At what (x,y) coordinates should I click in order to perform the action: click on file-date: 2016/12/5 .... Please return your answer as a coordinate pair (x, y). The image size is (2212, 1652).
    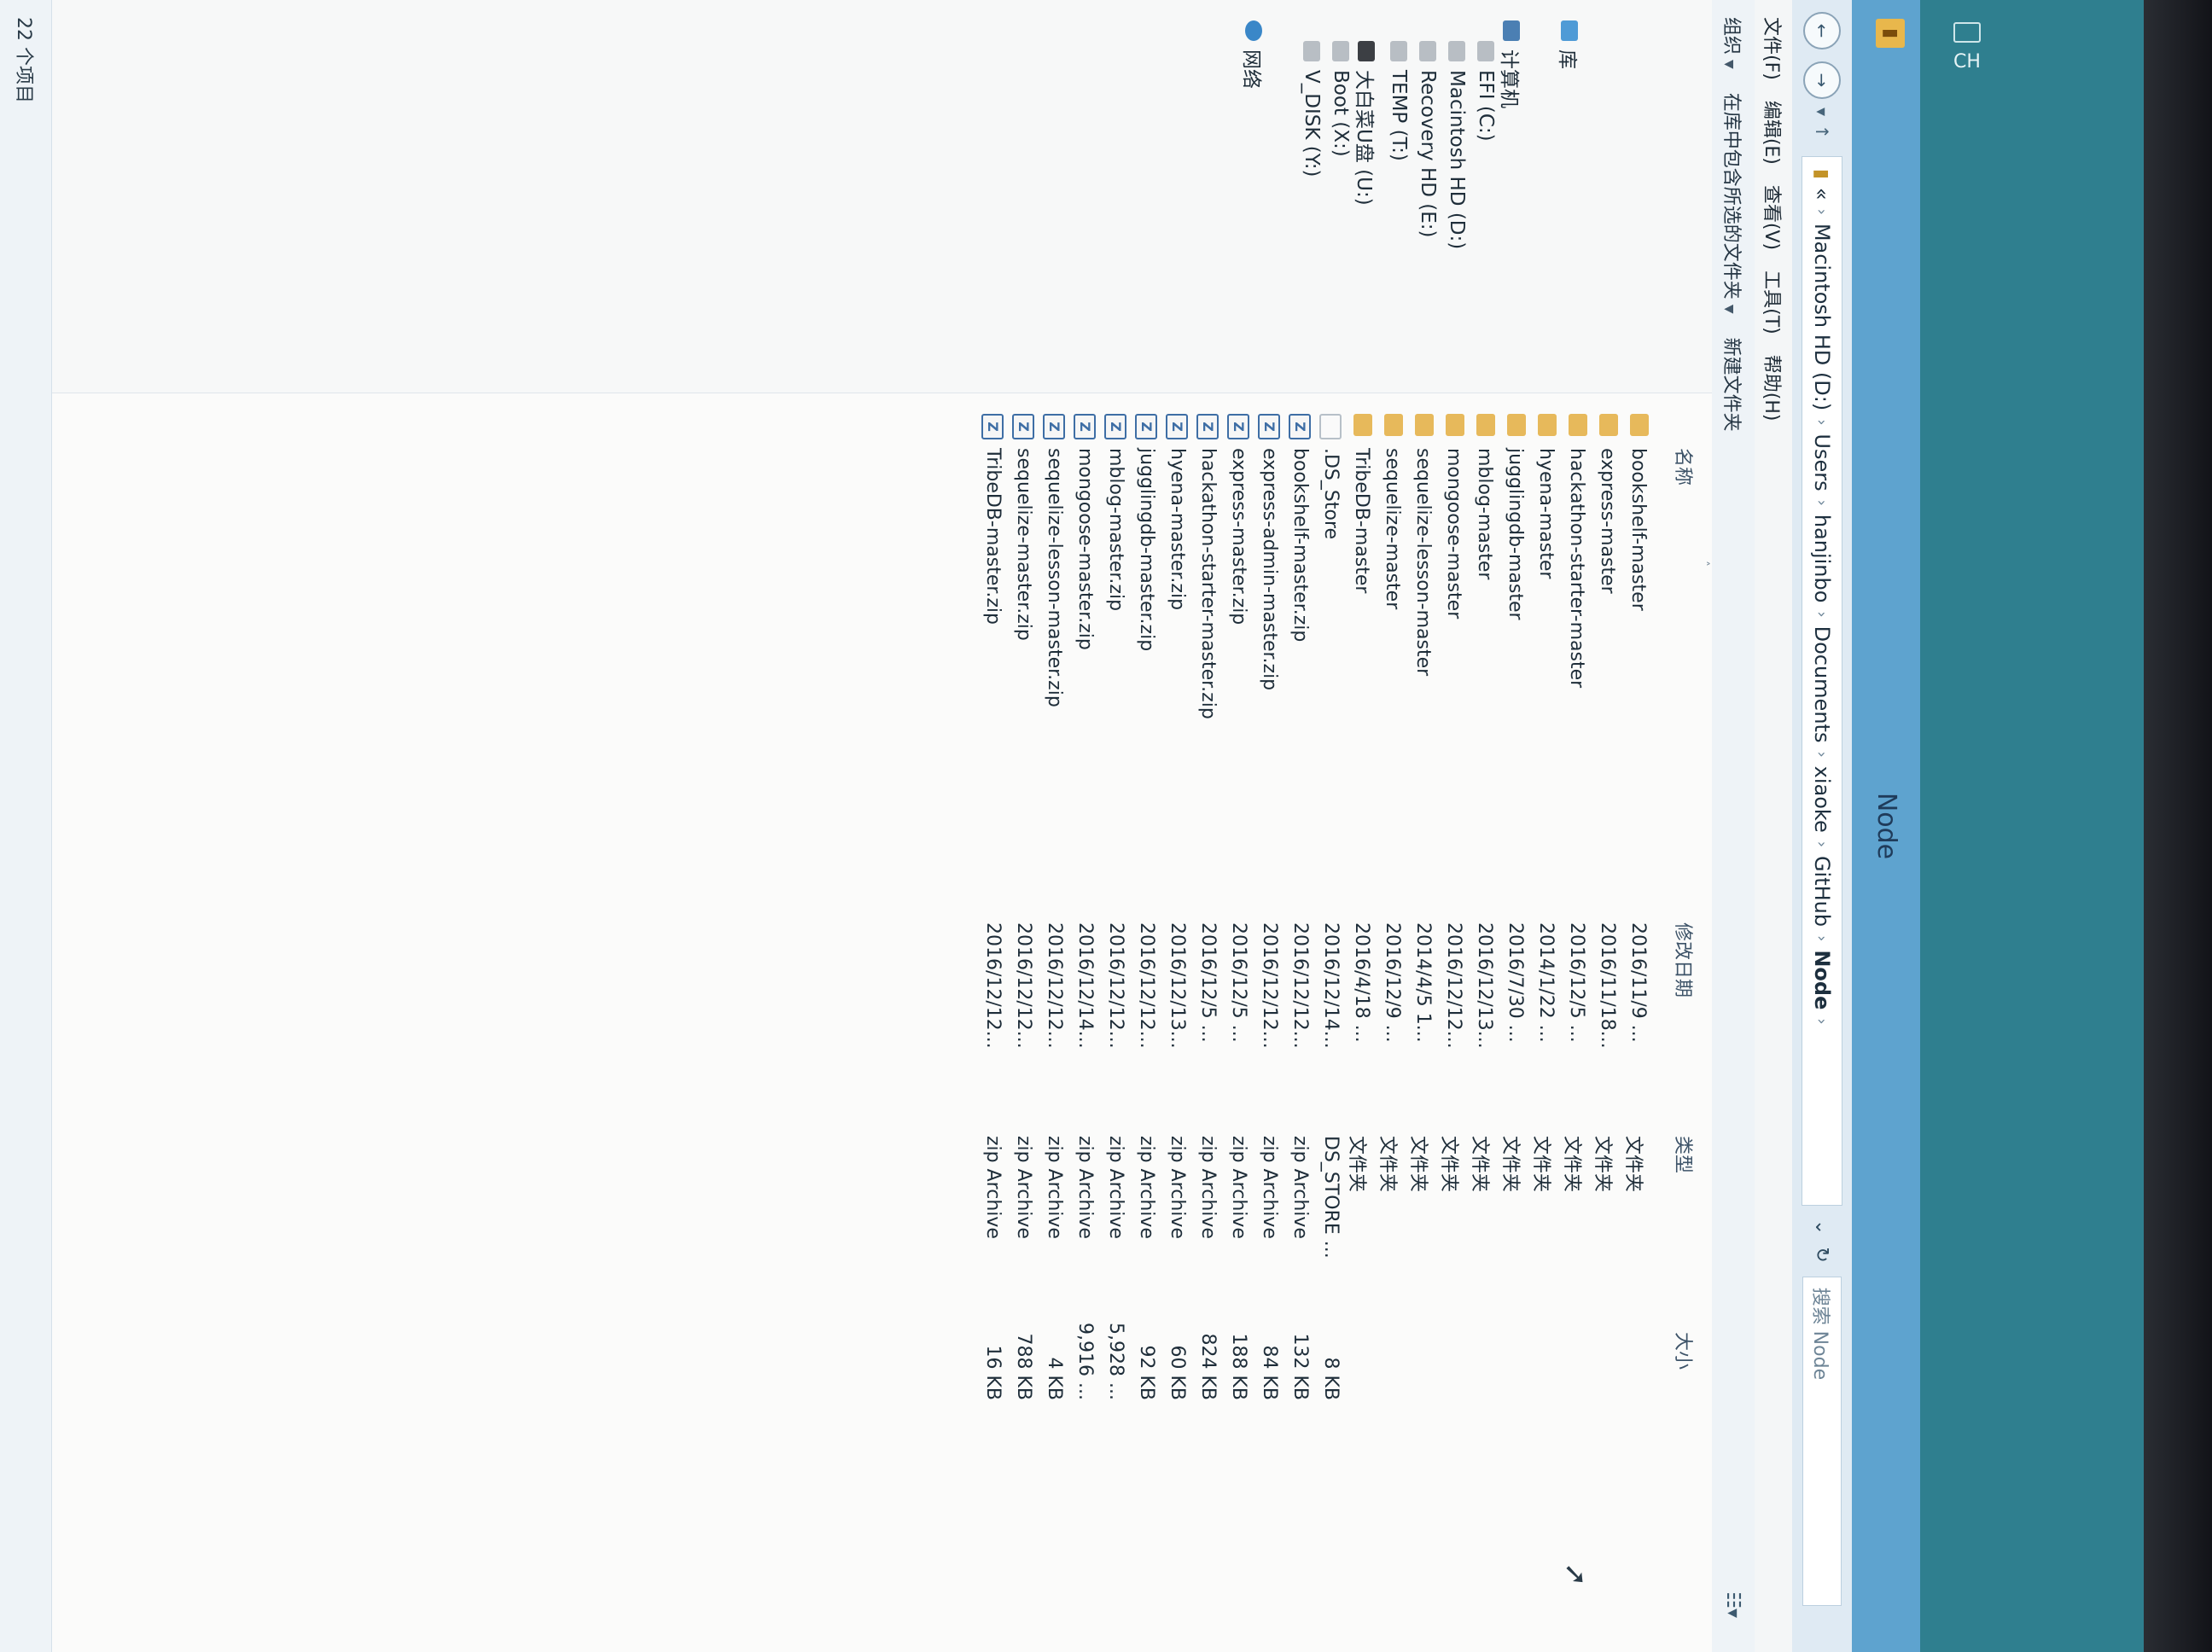
    Looking at the image, I should click on (1576, 982).